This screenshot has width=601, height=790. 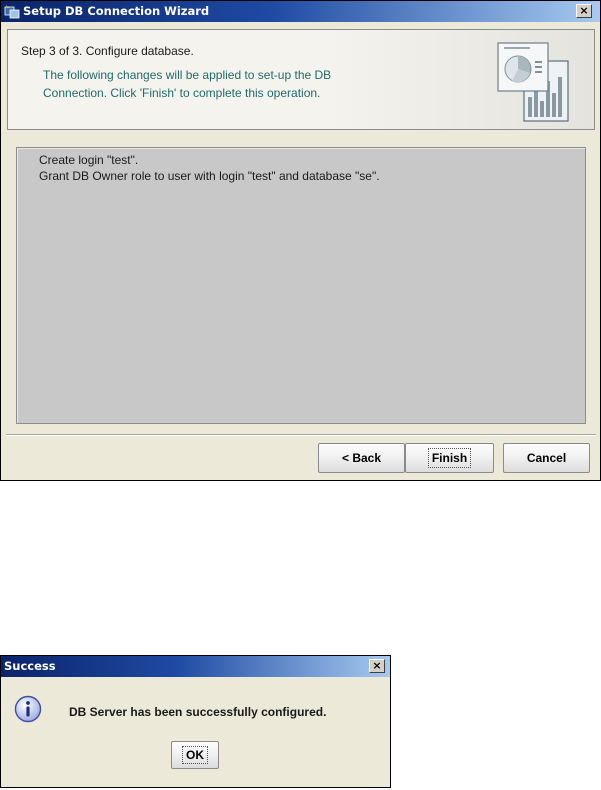 I want to click on info-icon, so click(x=28, y=709).